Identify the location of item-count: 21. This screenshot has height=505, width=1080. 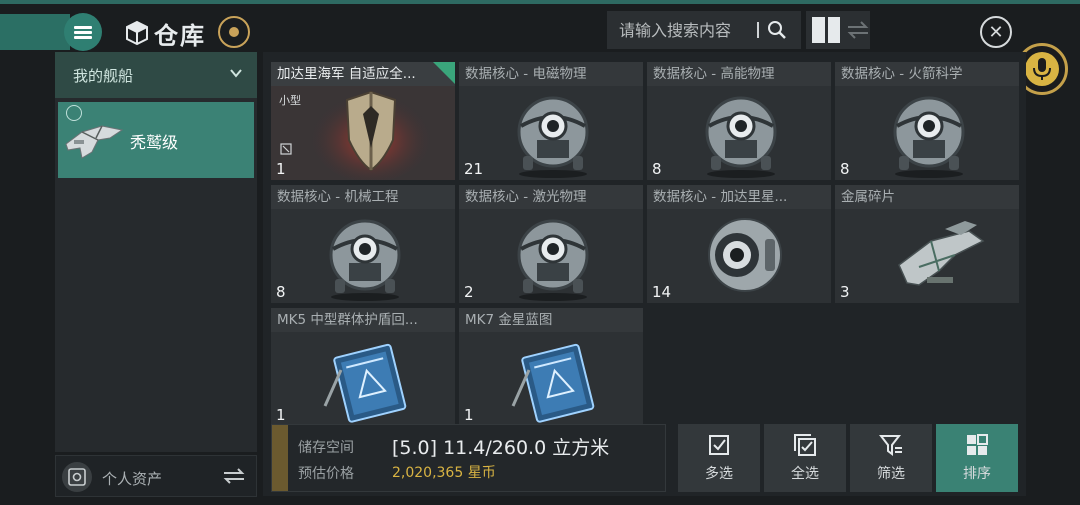
(474, 169).